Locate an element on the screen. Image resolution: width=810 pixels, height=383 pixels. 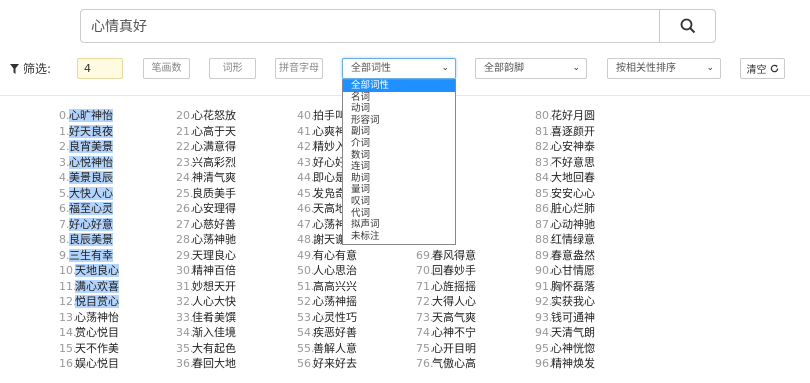
pos-option: 副词 is located at coordinates (399, 132).